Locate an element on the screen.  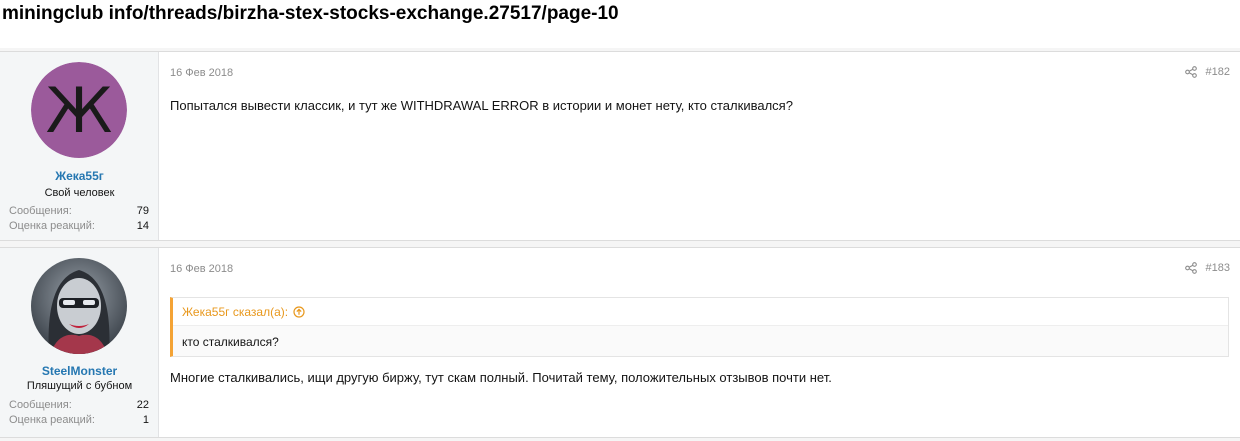
stat-value: 1 is located at coordinates (145, 420).